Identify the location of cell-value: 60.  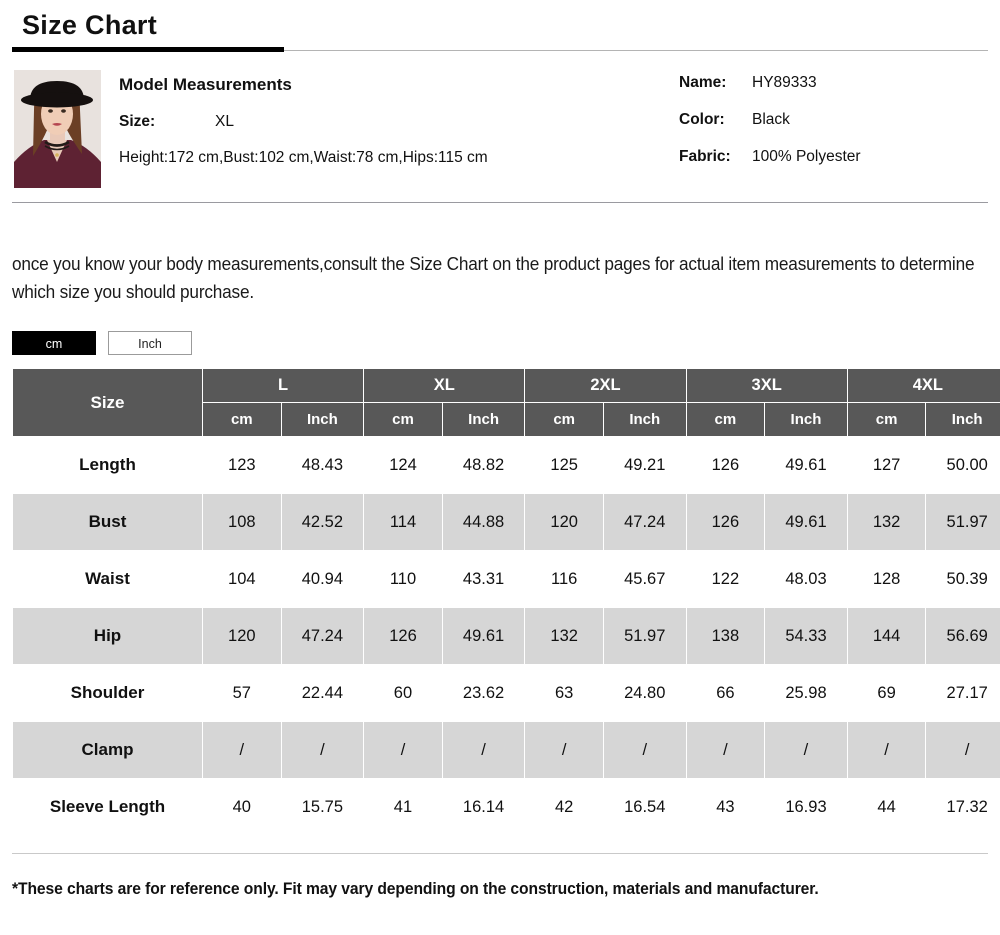
(403, 693).